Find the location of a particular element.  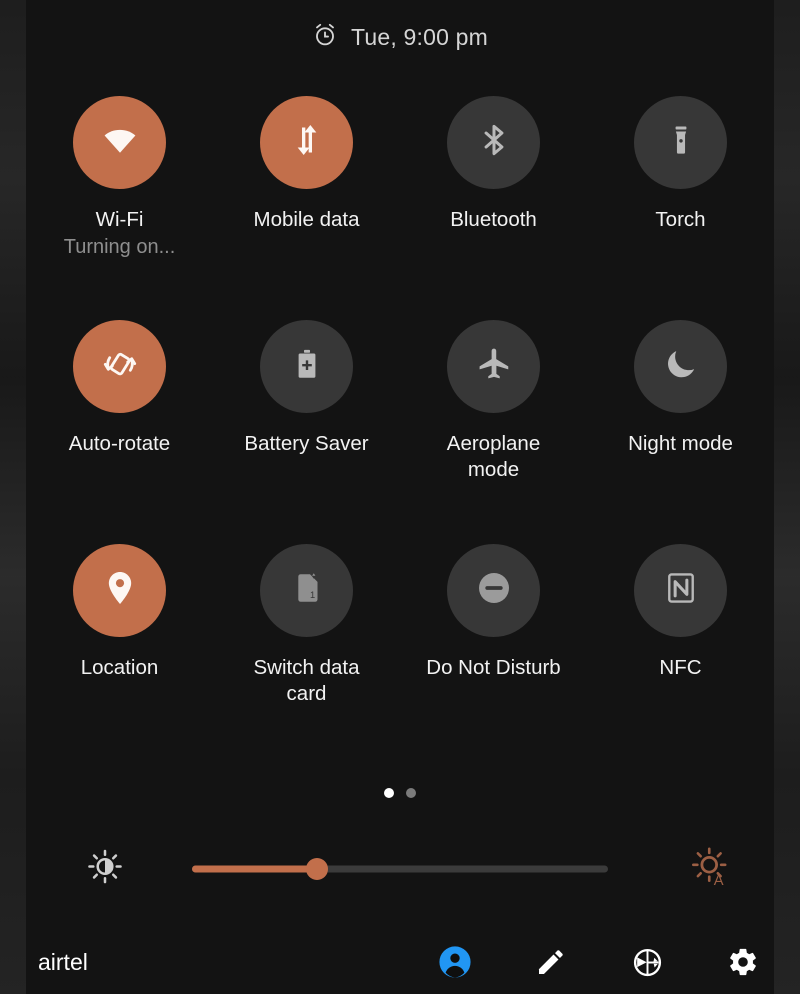

gear-settings-icon is located at coordinates (743, 962).